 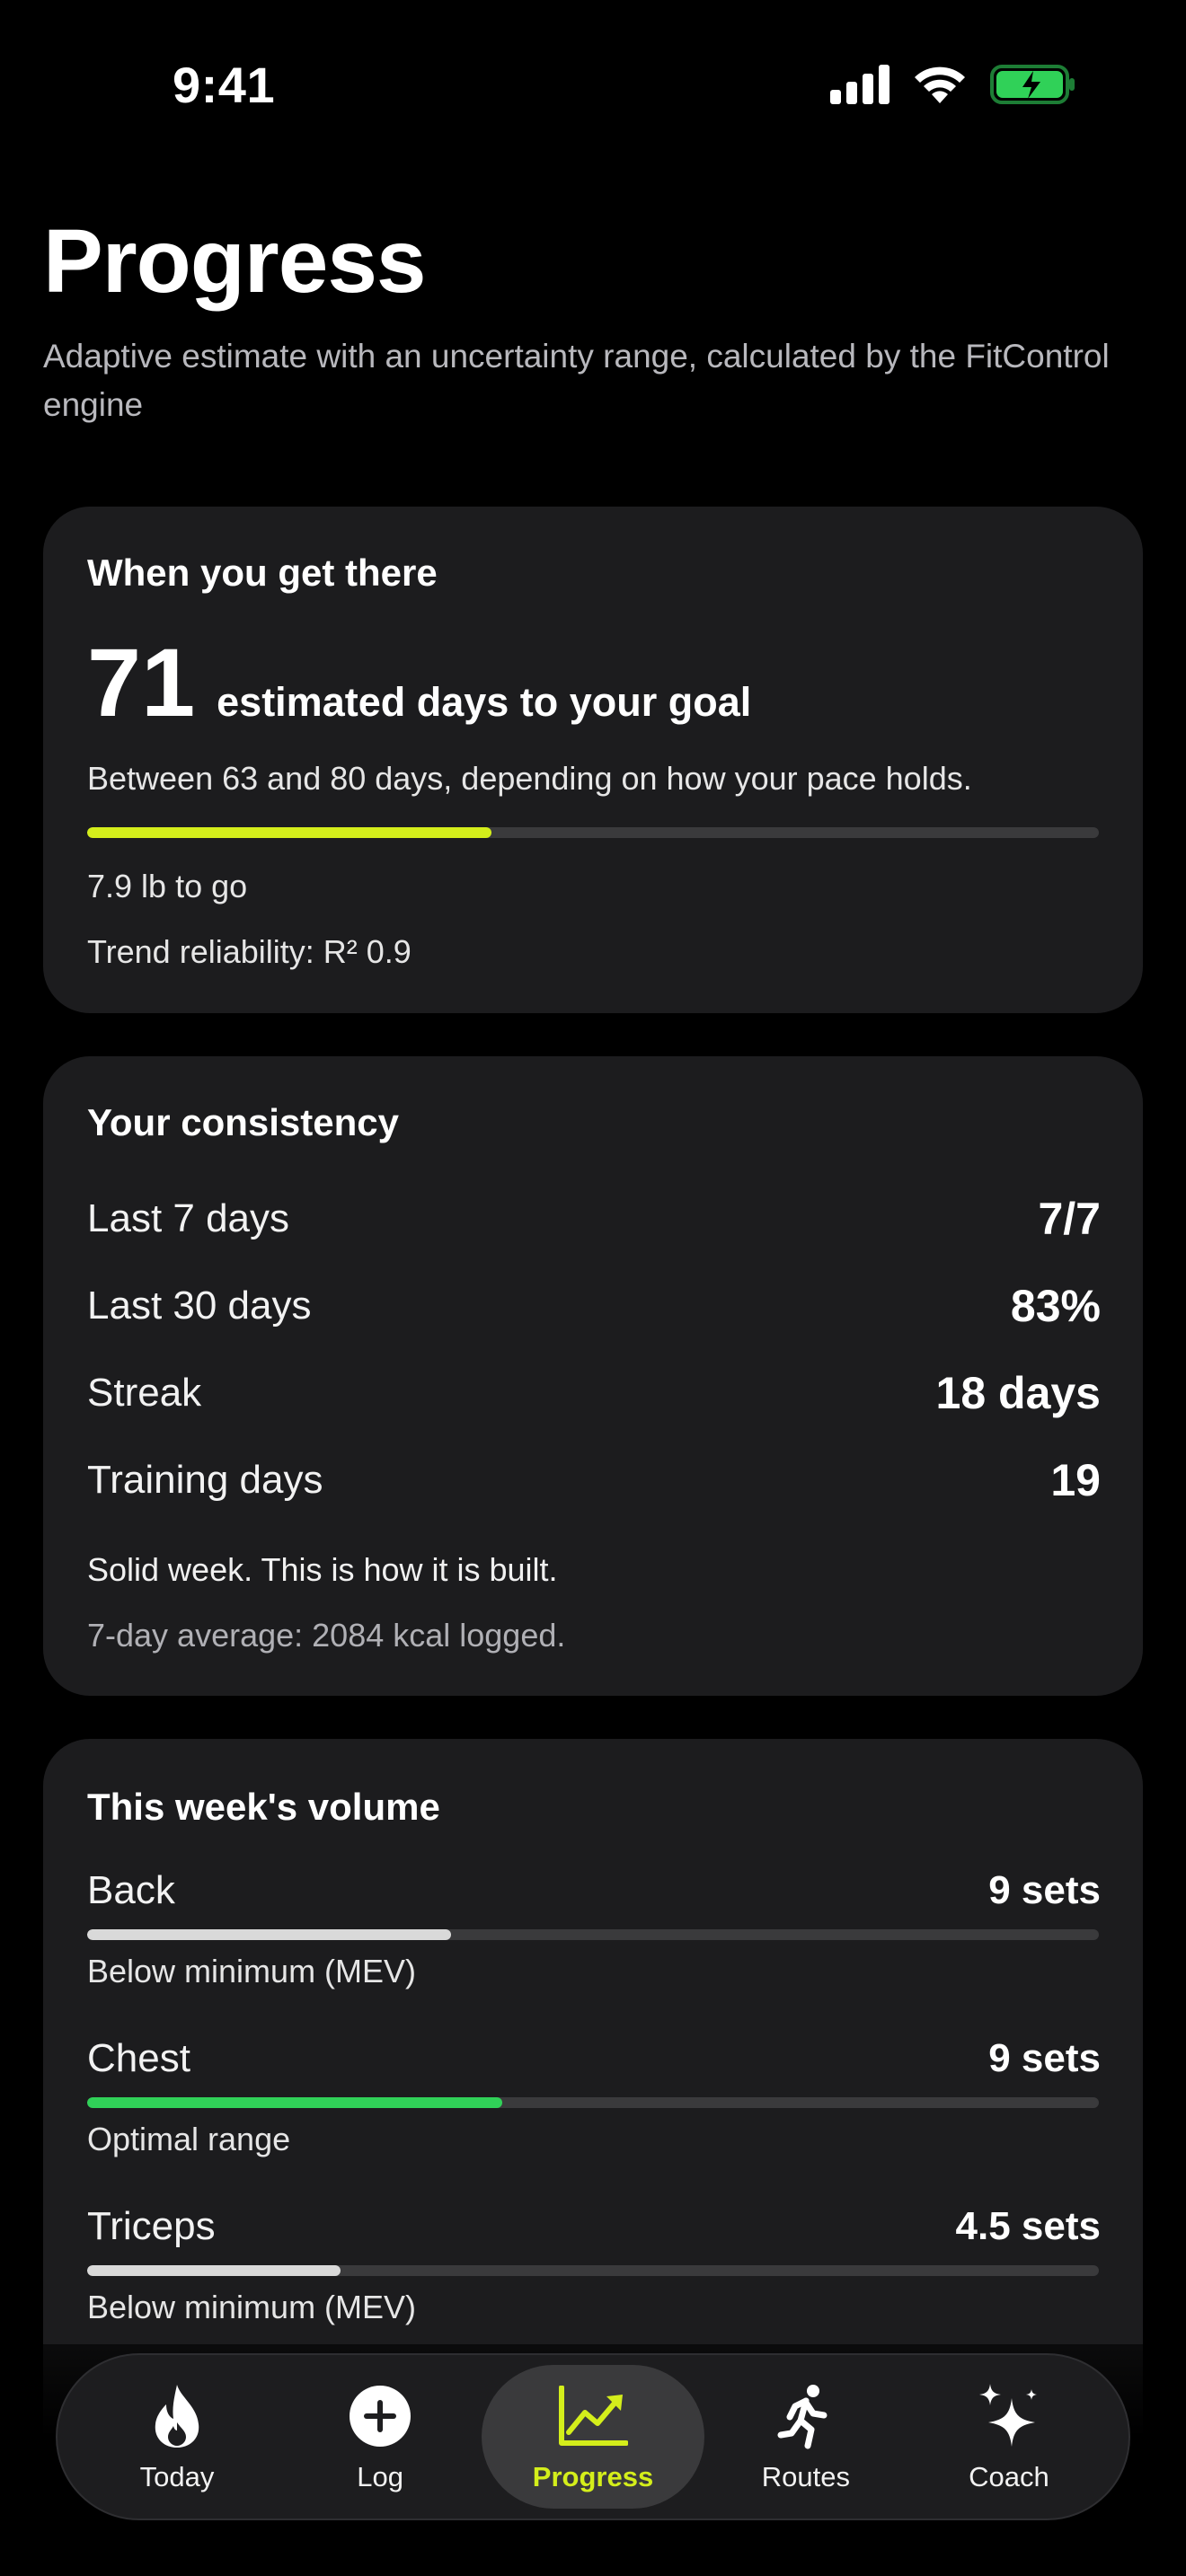 What do you see at coordinates (144, 1393) in the screenshot?
I see `stat-label: Streak` at bounding box center [144, 1393].